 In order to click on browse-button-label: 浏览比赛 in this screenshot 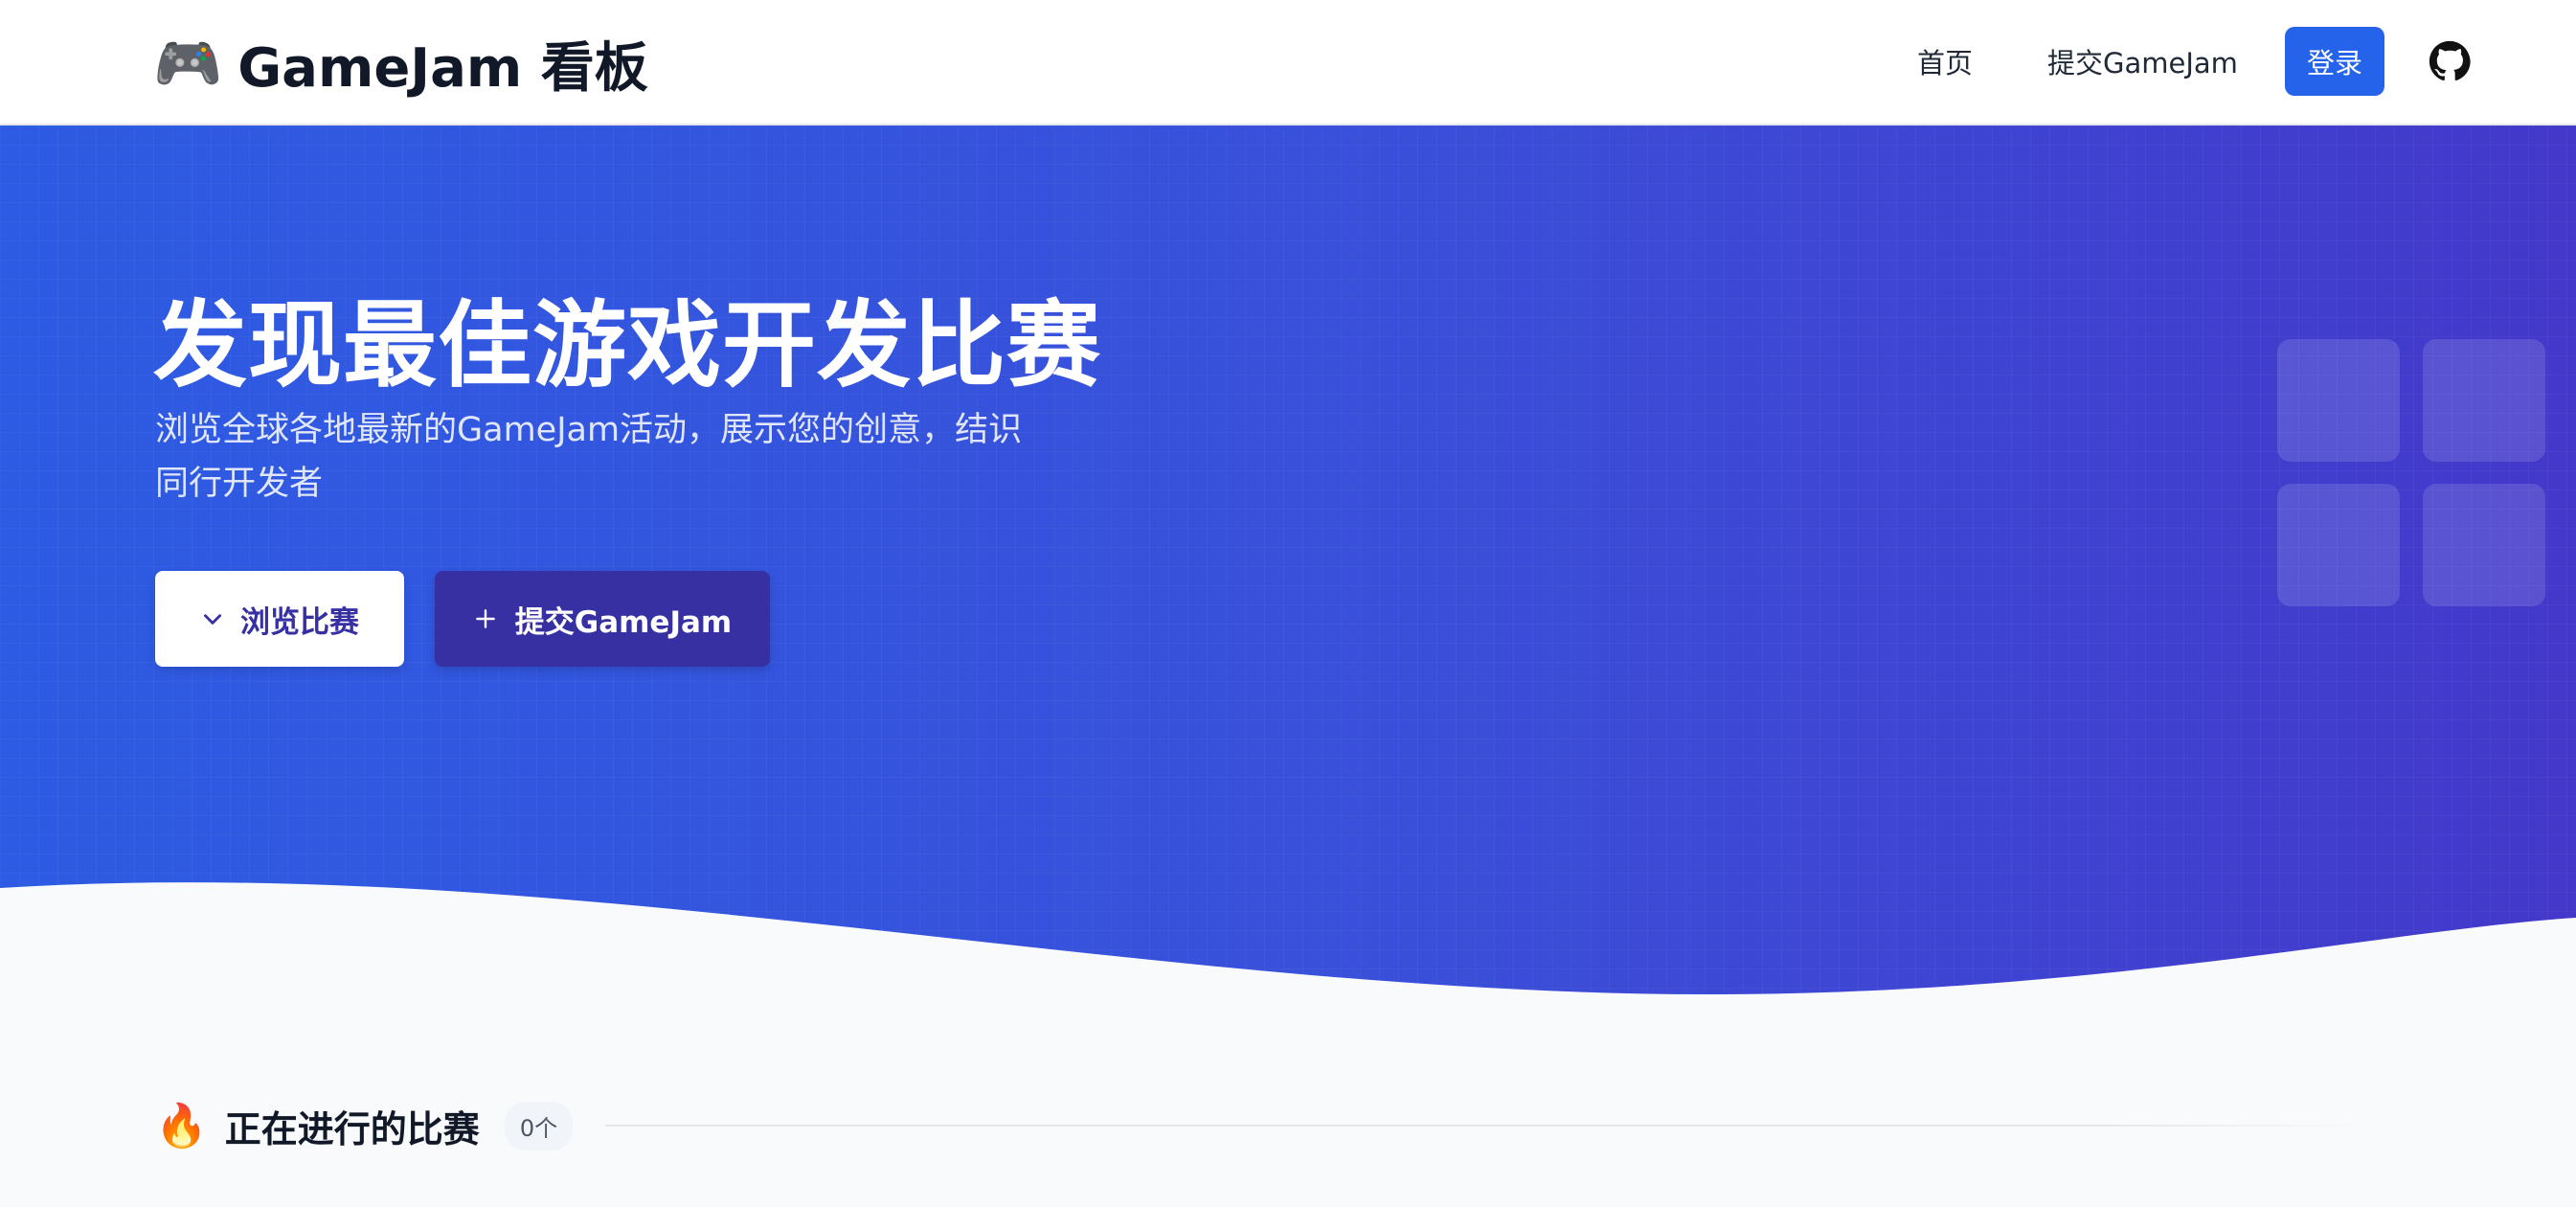, I will do `click(299, 622)`.